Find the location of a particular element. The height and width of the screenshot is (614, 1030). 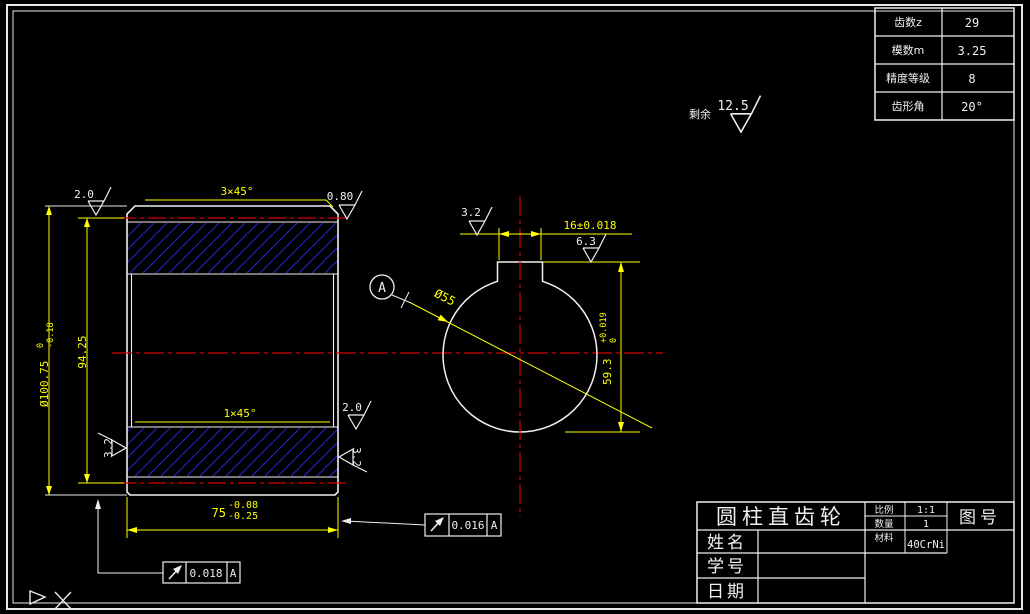

dim-bore-diameter: Ø55 is located at coordinates (531, 357).